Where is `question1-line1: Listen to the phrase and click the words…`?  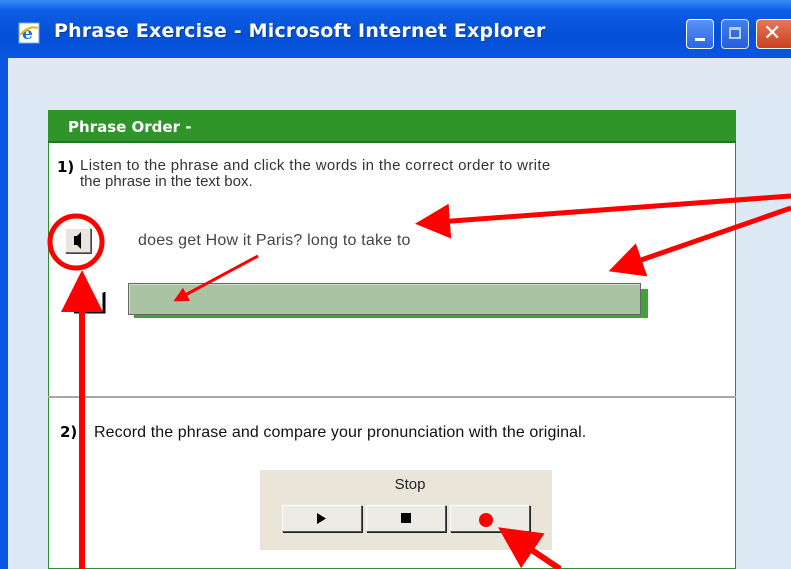 question1-line1: Listen to the phrase and click the words… is located at coordinates (315, 165).